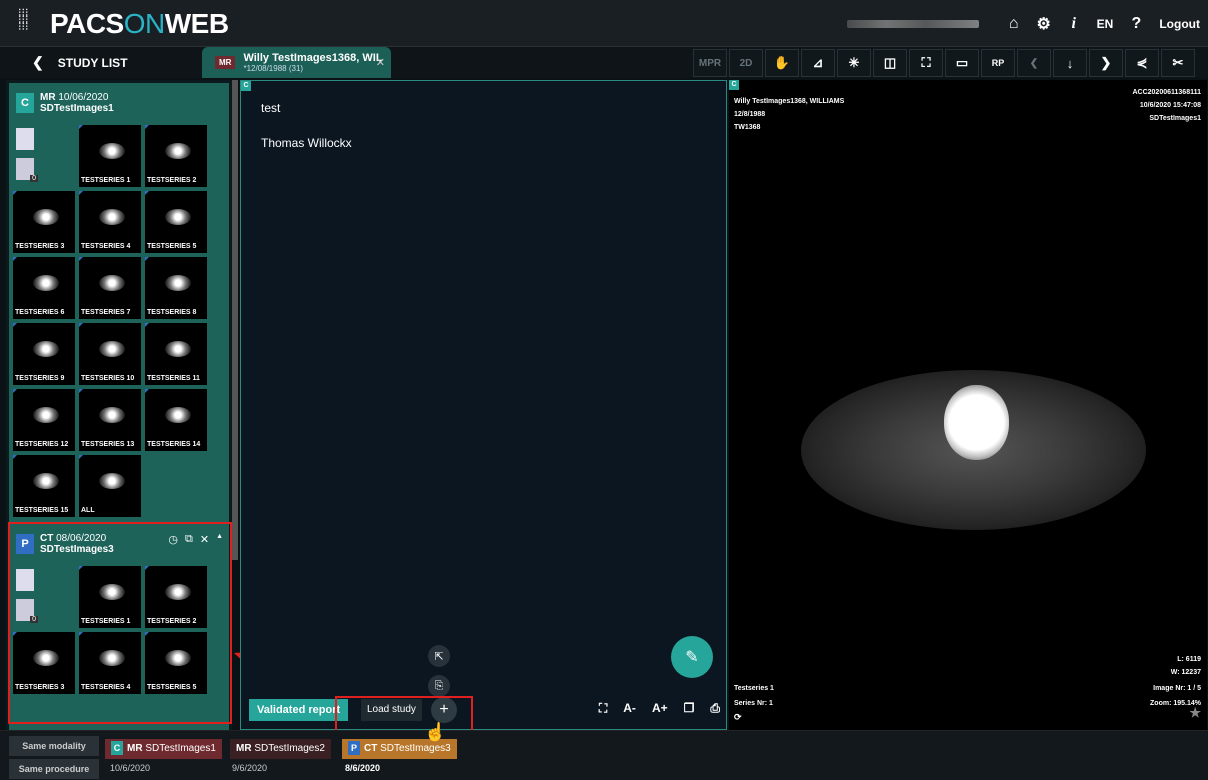 Image resolution: width=1208 pixels, height=780 pixels. Describe the element at coordinates (738, 717) in the screenshot. I see `link-icon: ⟳` at that location.